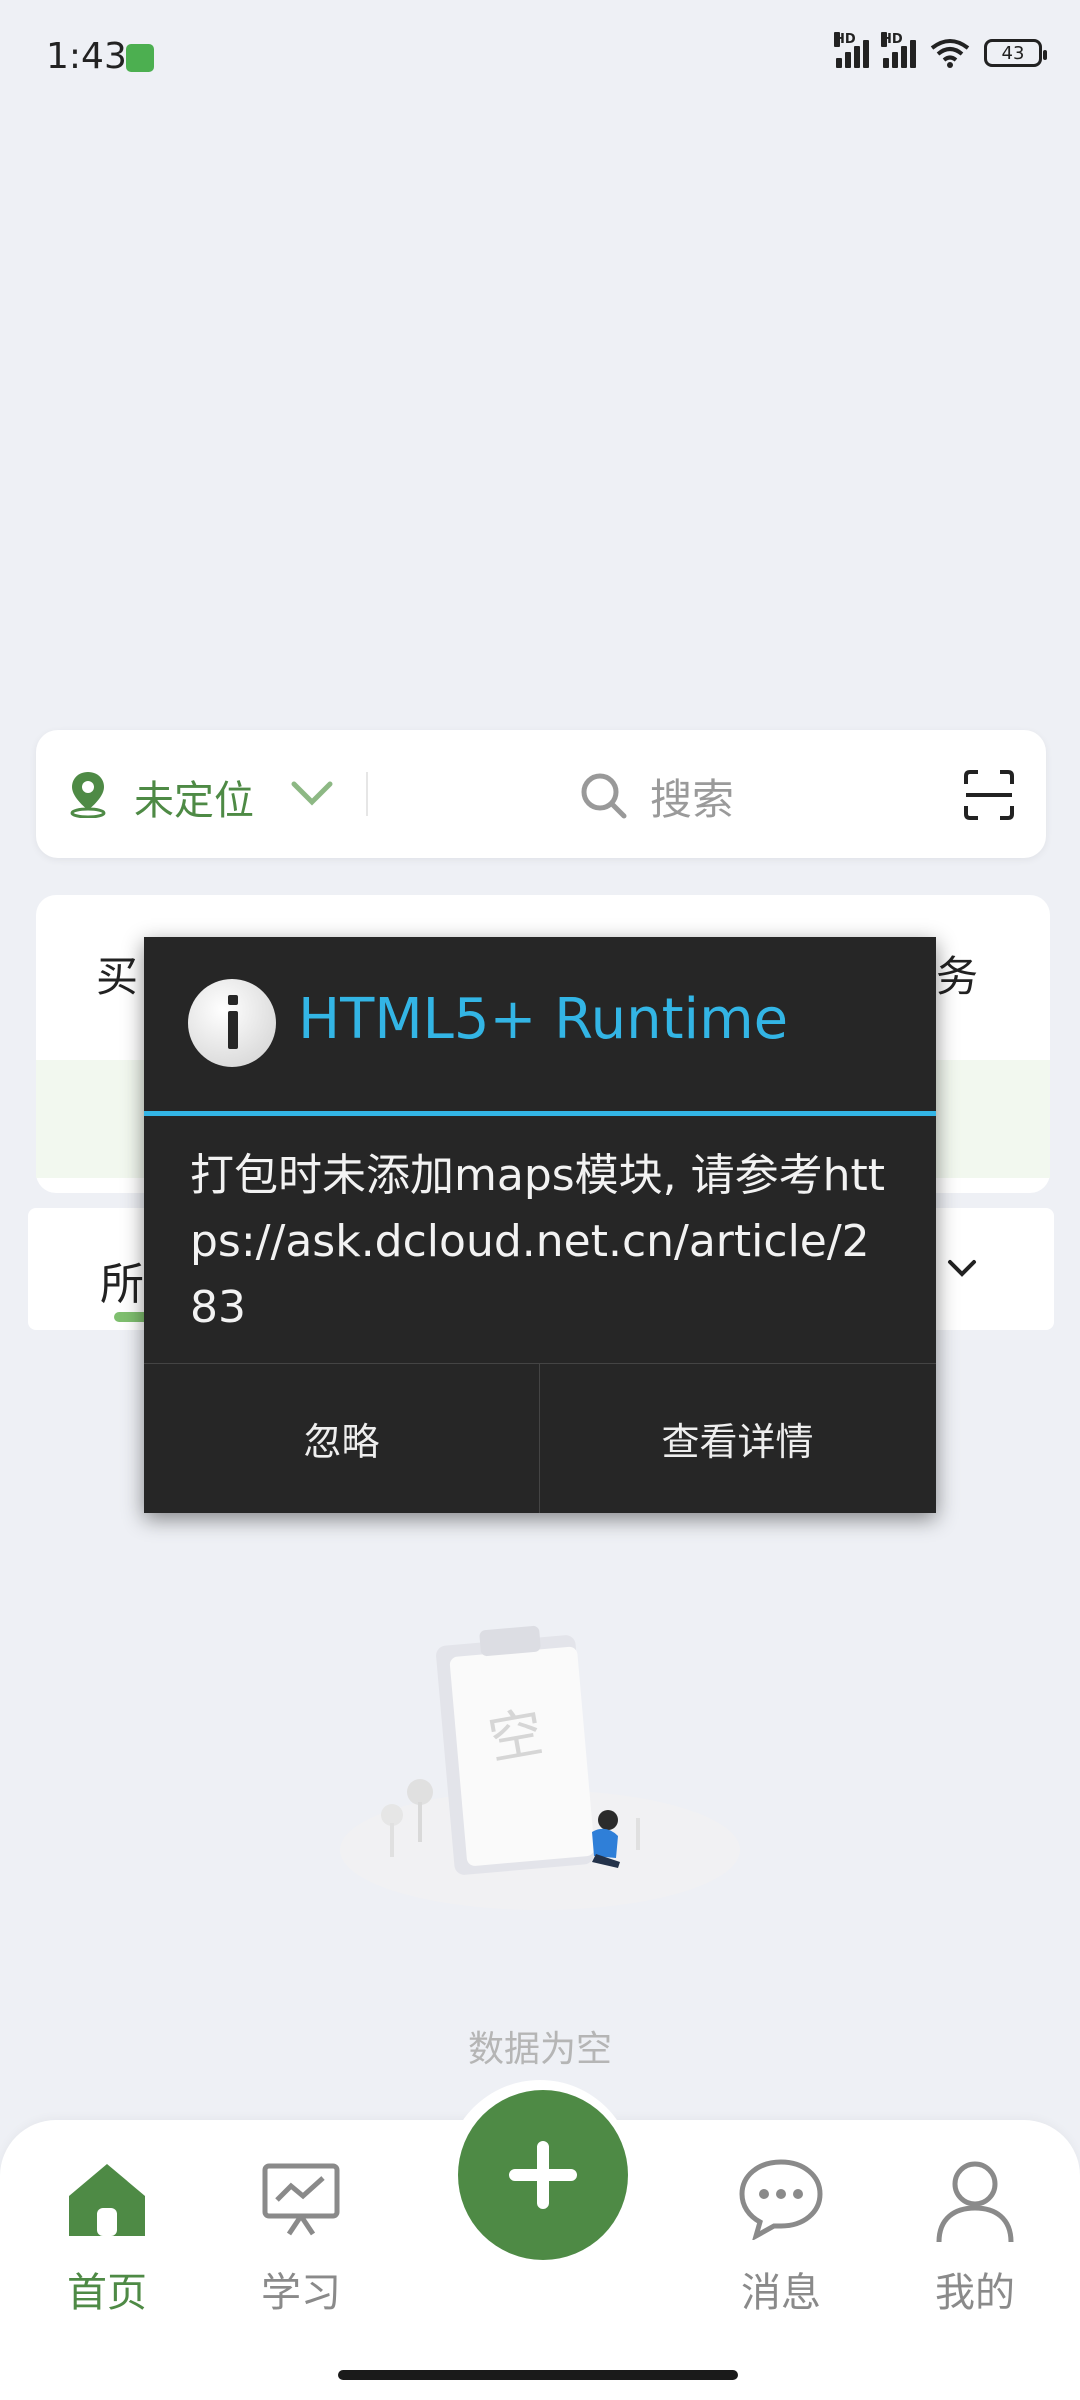 The height and width of the screenshot is (2400, 1080). I want to click on nav-item-study: 学习, so click(301, 2220).